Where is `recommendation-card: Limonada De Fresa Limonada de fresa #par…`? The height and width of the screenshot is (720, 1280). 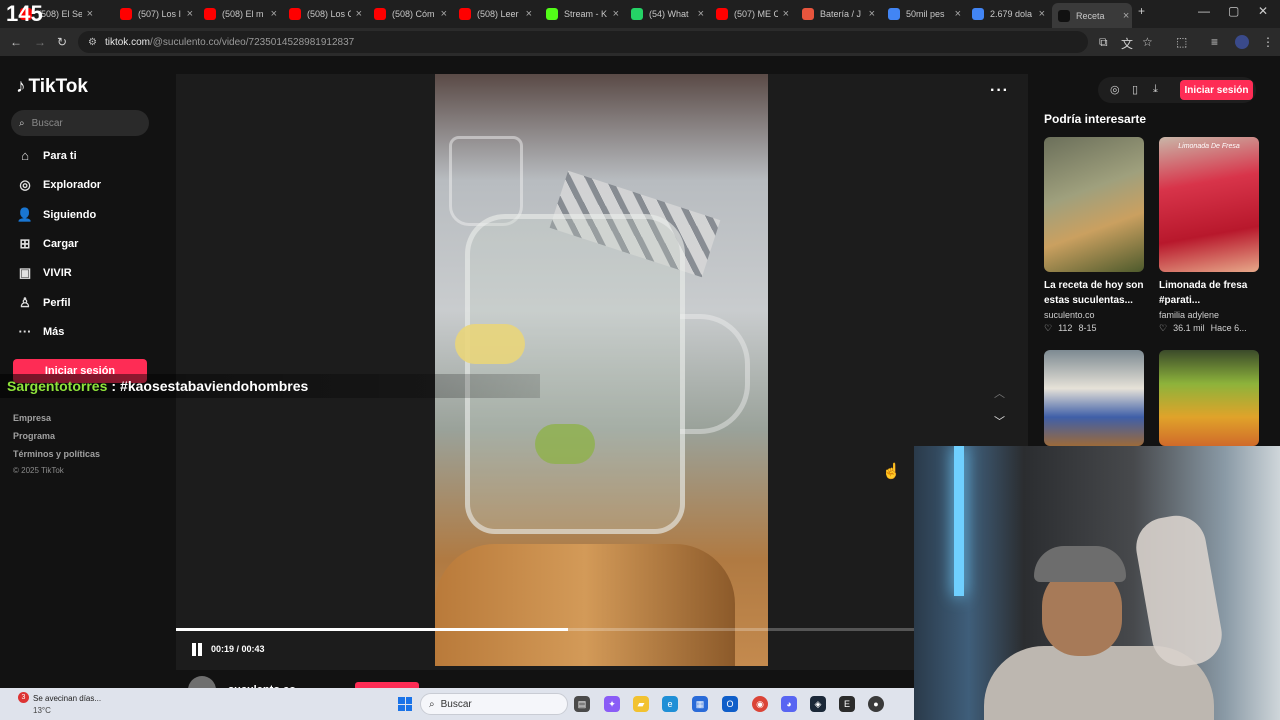 recommendation-card: Limonada De Fresa Limonada de fresa #par… is located at coordinates (1209, 235).